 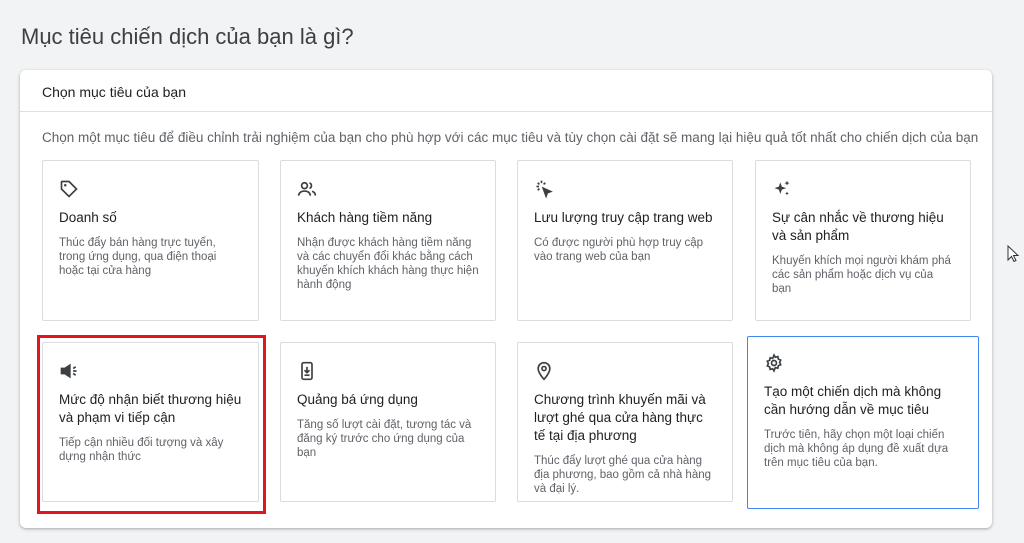 I want to click on tag-icon, so click(x=69, y=189).